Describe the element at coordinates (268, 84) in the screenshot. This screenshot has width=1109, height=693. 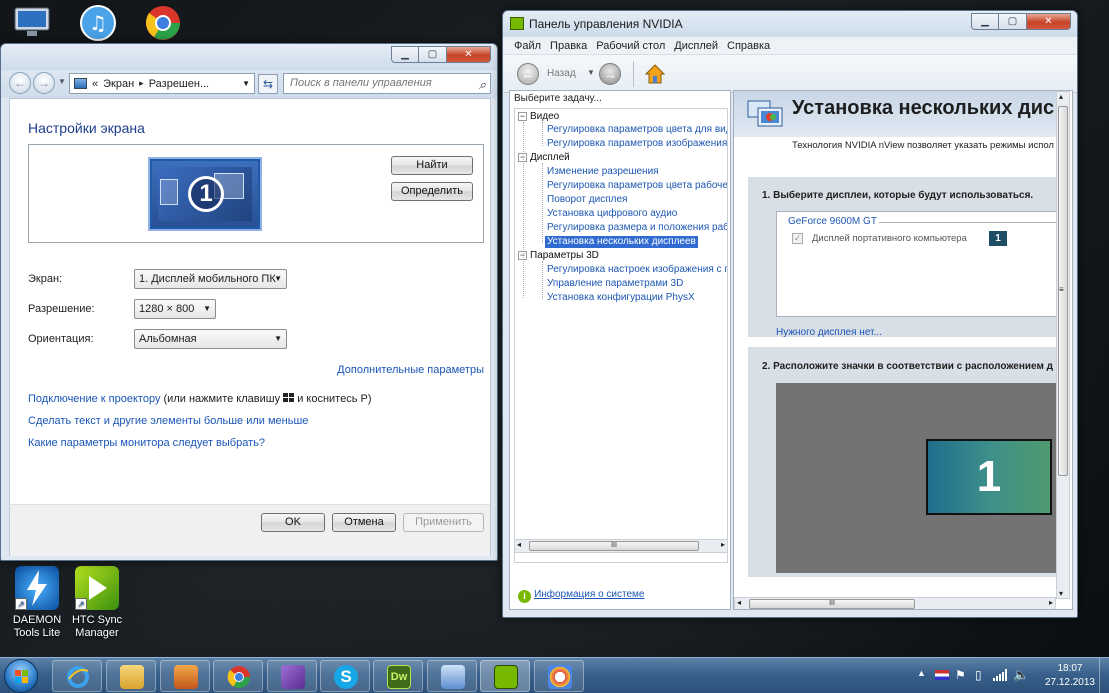
I see `refresh-icon: ⇆` at that location.